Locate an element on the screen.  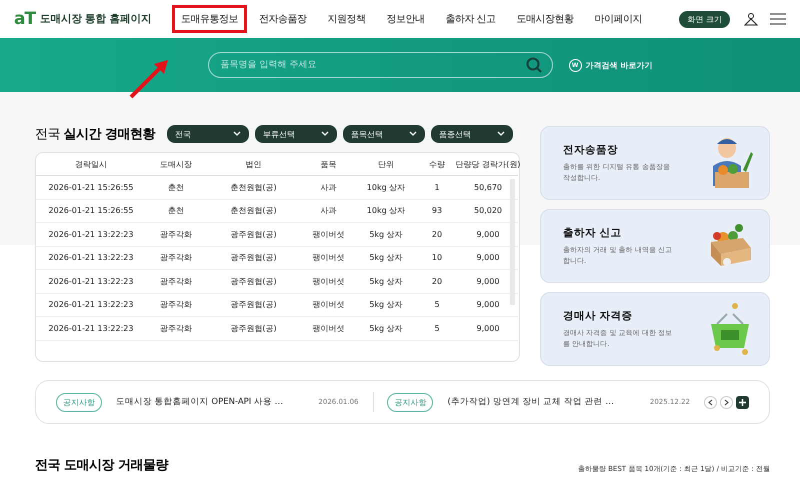
column-header: 도매시장 is located at coordinates (176, 164).